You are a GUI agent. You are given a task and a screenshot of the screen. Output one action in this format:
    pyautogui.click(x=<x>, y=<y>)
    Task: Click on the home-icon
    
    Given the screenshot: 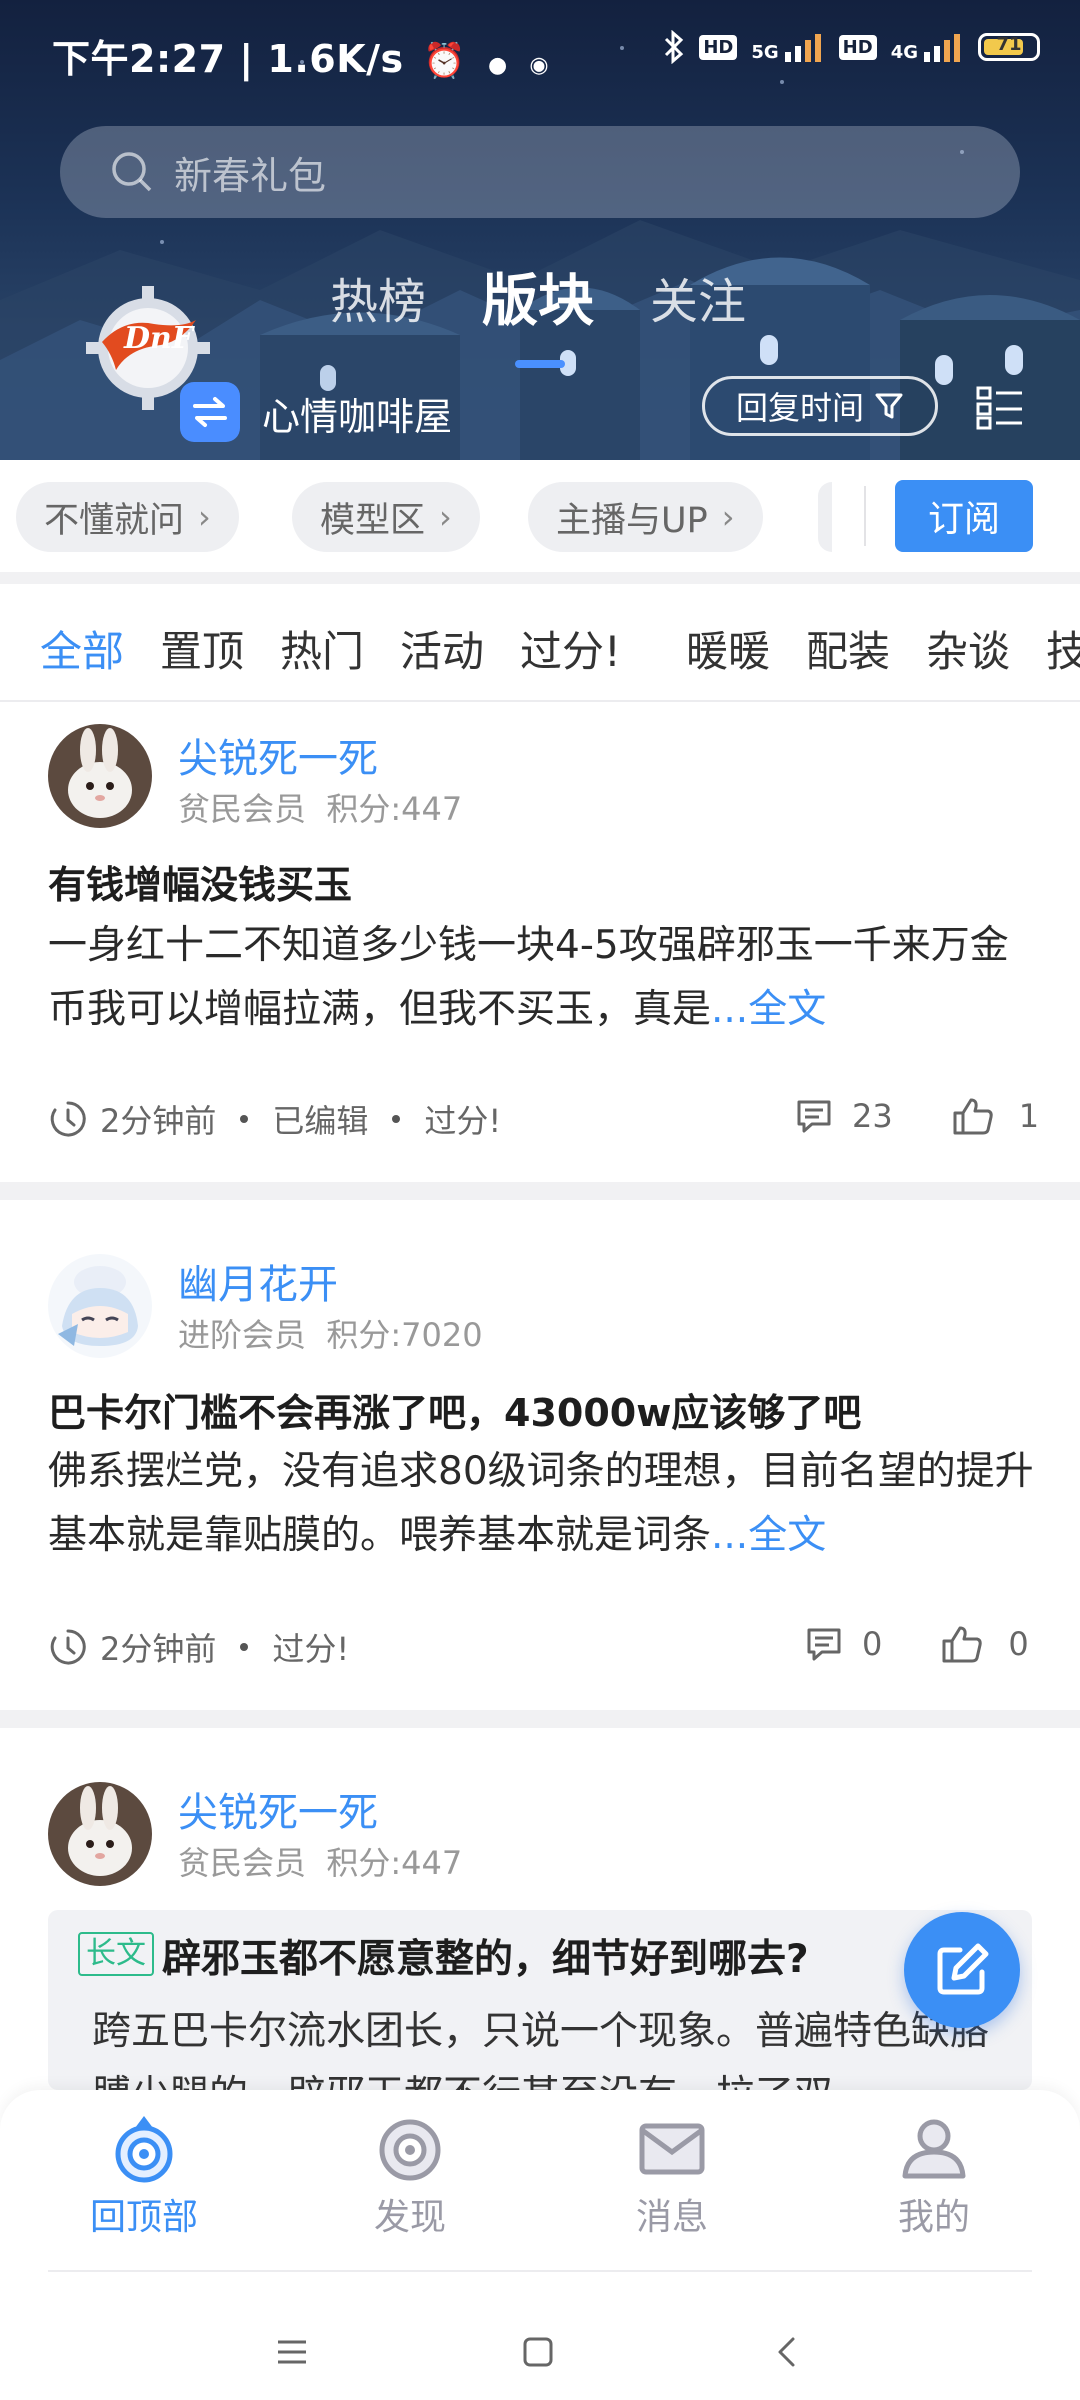 What is the action you would take?
    pyautogui.click(x=538, y=2352)
    